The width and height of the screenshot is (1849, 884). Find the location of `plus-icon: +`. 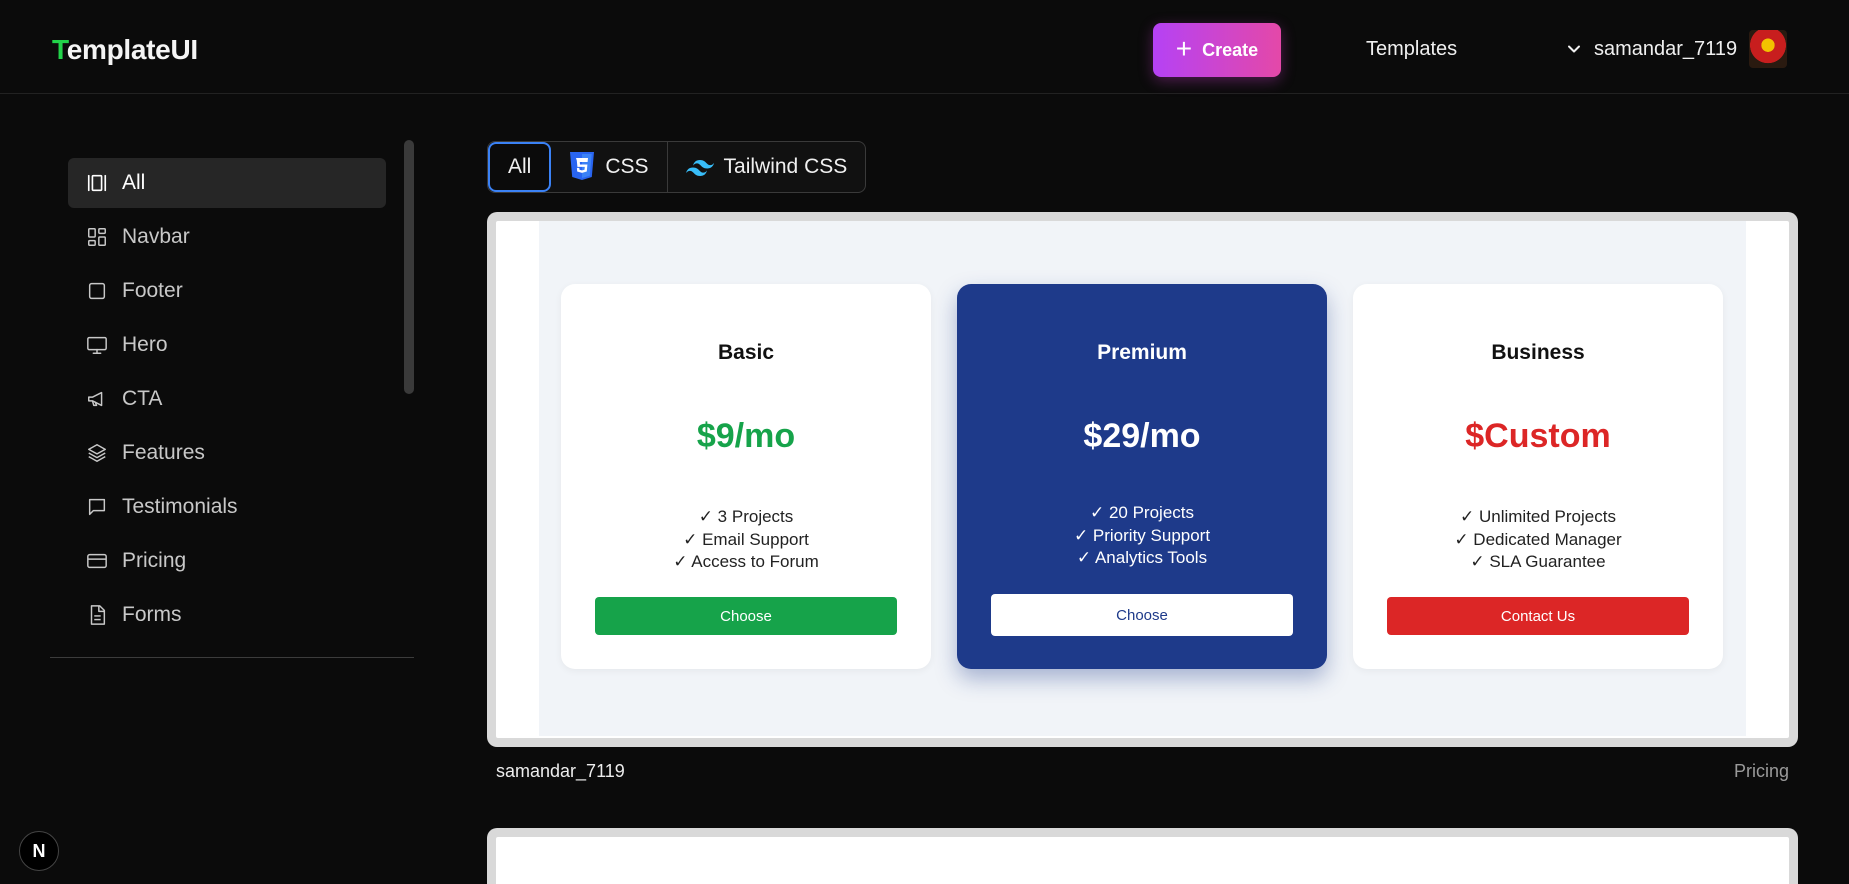

plus-icon: + is located at coordinates (1184, 48).